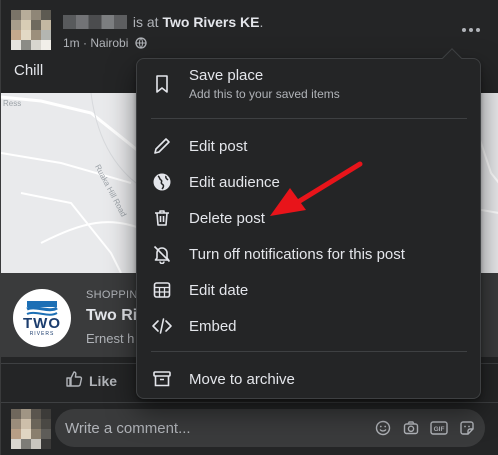 The image size is (498, 455). What do you see at coordinates (270, 428) in the screenshot?
I see `comment-input: Write a comment... GIF` at bounding box center [270, 428].